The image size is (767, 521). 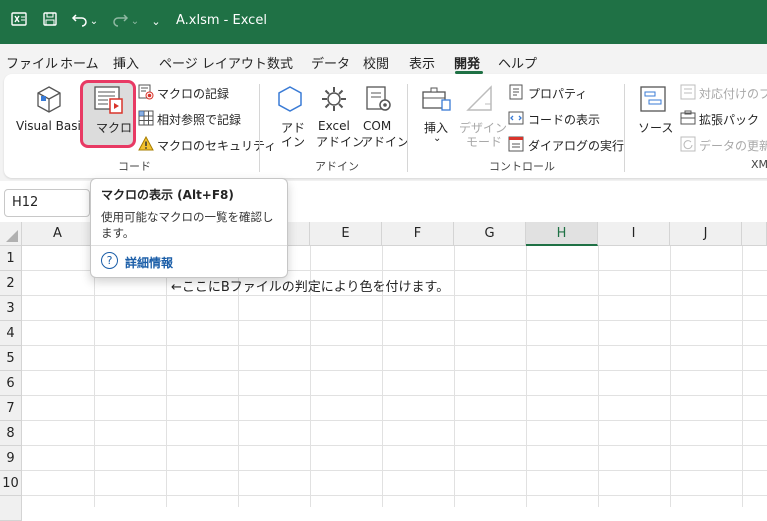 I want to click on name-box: H12, so click(x=47, y=203).